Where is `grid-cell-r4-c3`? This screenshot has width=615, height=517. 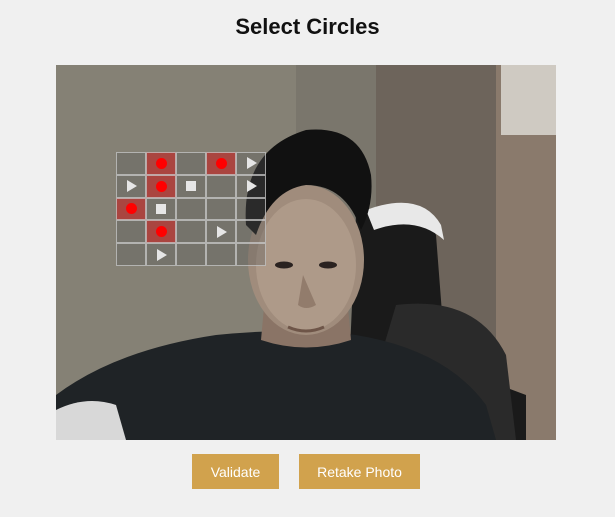 grid-cell-r4-c3 is located at coordinates (221, 254).